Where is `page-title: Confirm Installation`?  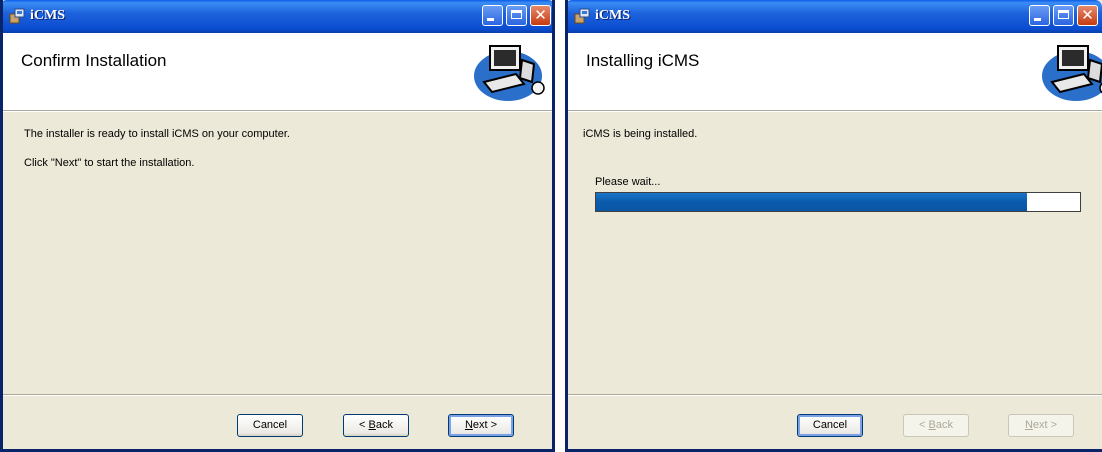
page-title: Confirm Installation is located at coordinates (94, 60).